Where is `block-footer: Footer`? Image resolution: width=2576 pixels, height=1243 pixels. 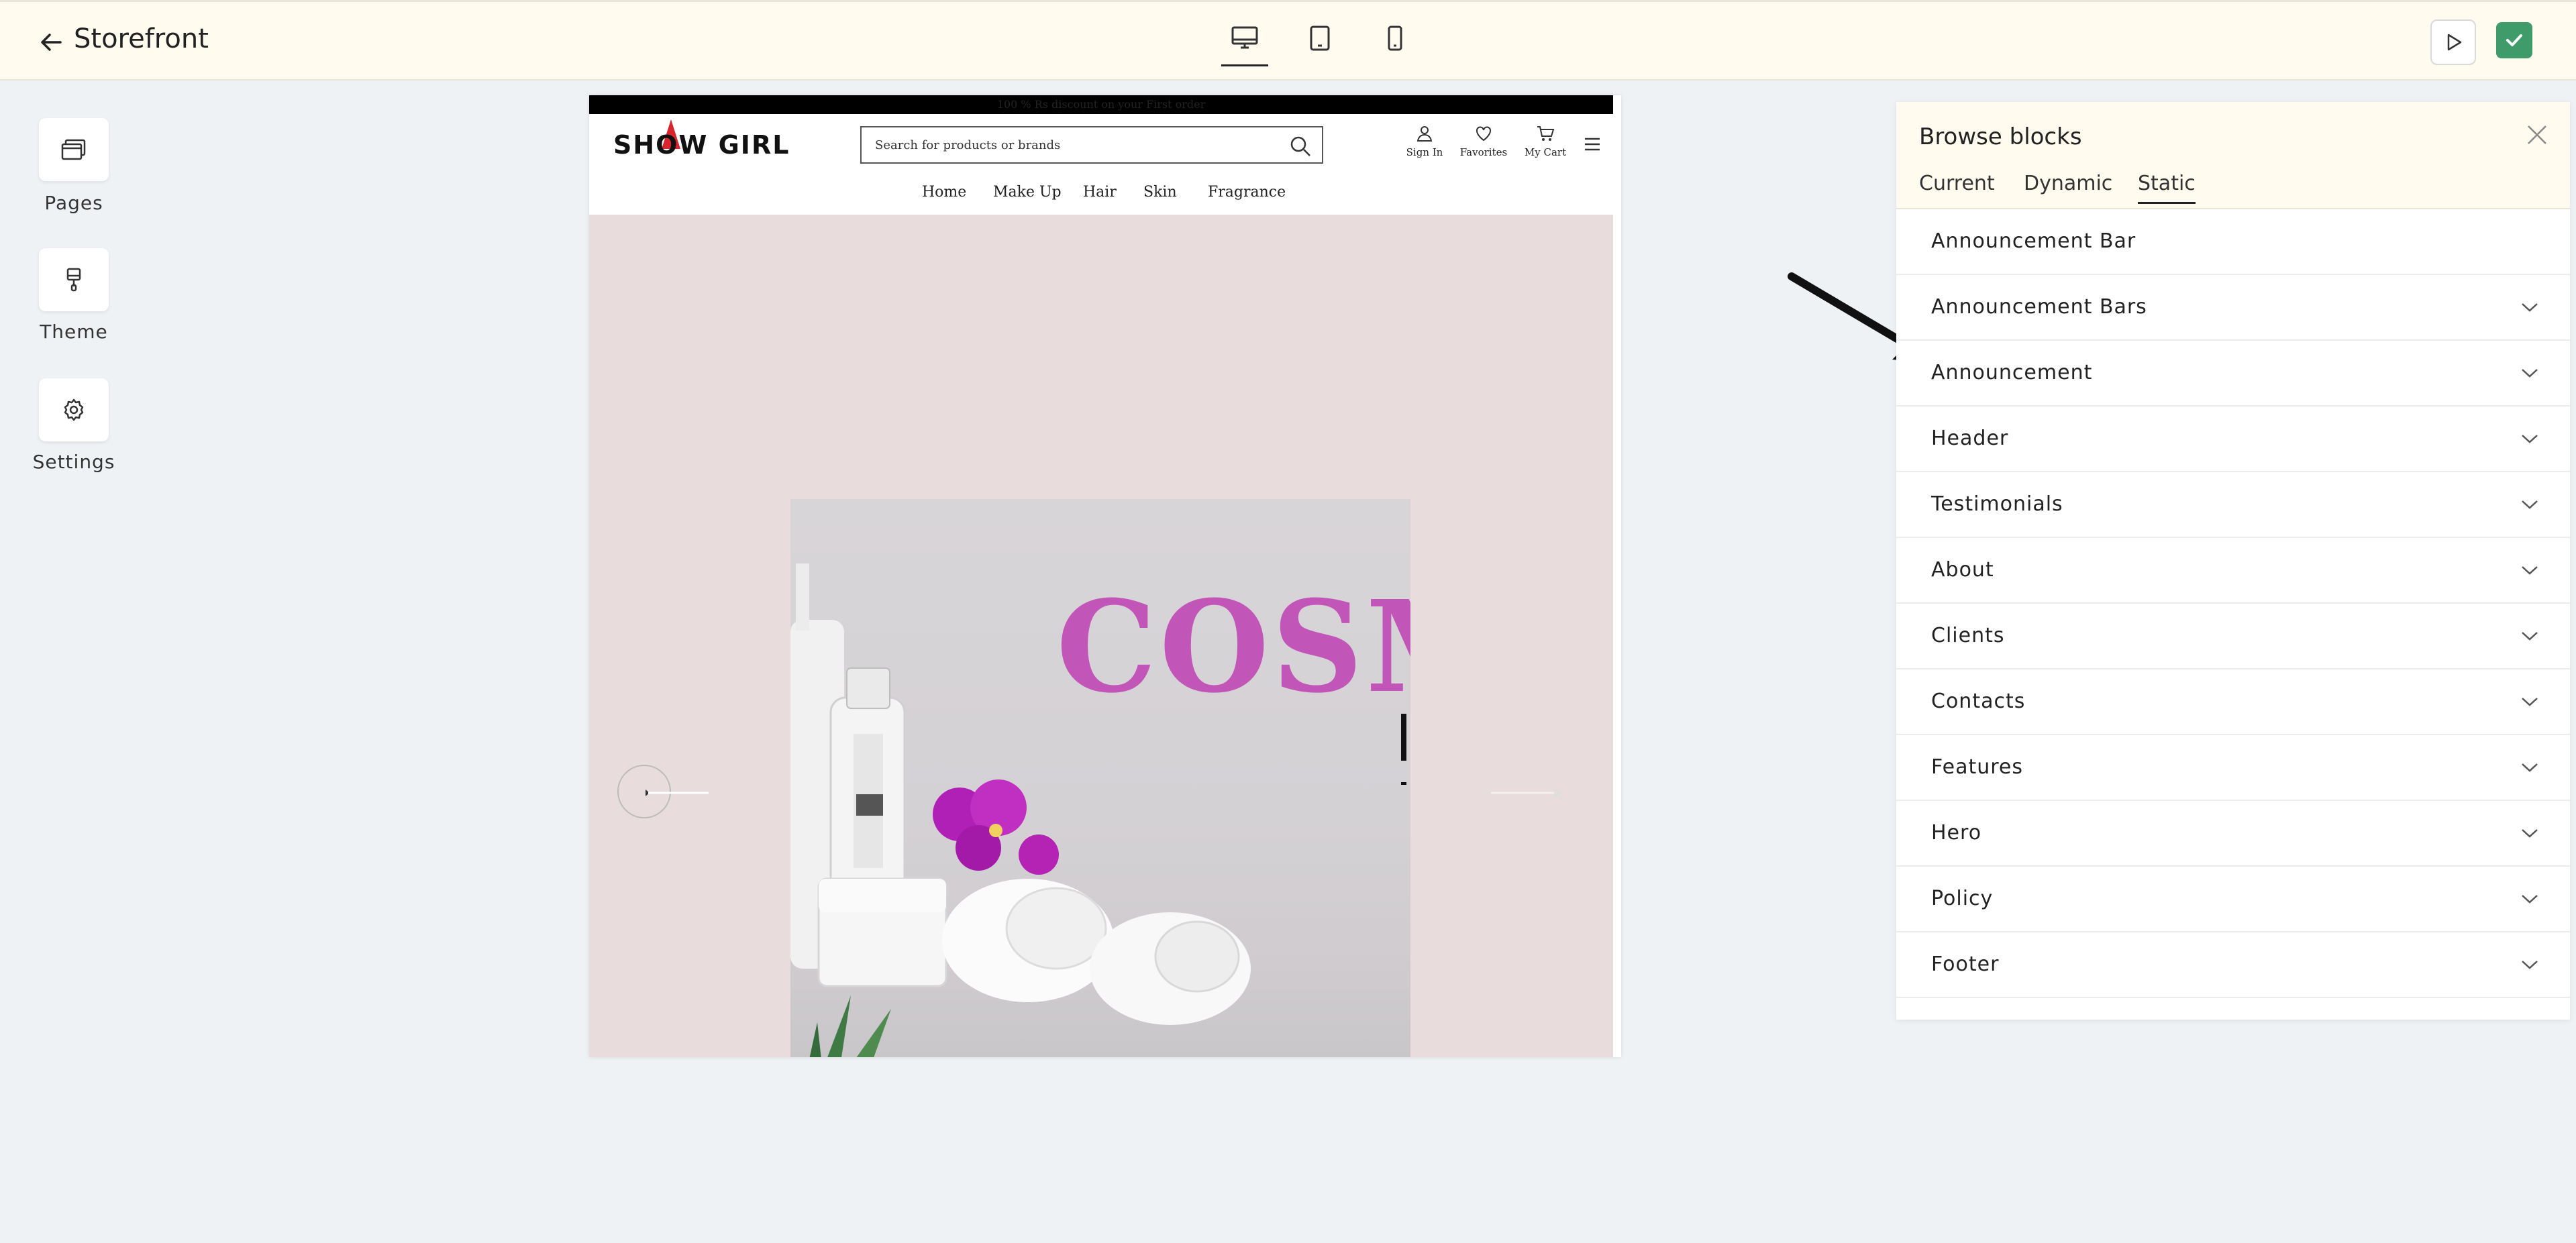
block-footer: Footer is located at coordinates (2233, 965).